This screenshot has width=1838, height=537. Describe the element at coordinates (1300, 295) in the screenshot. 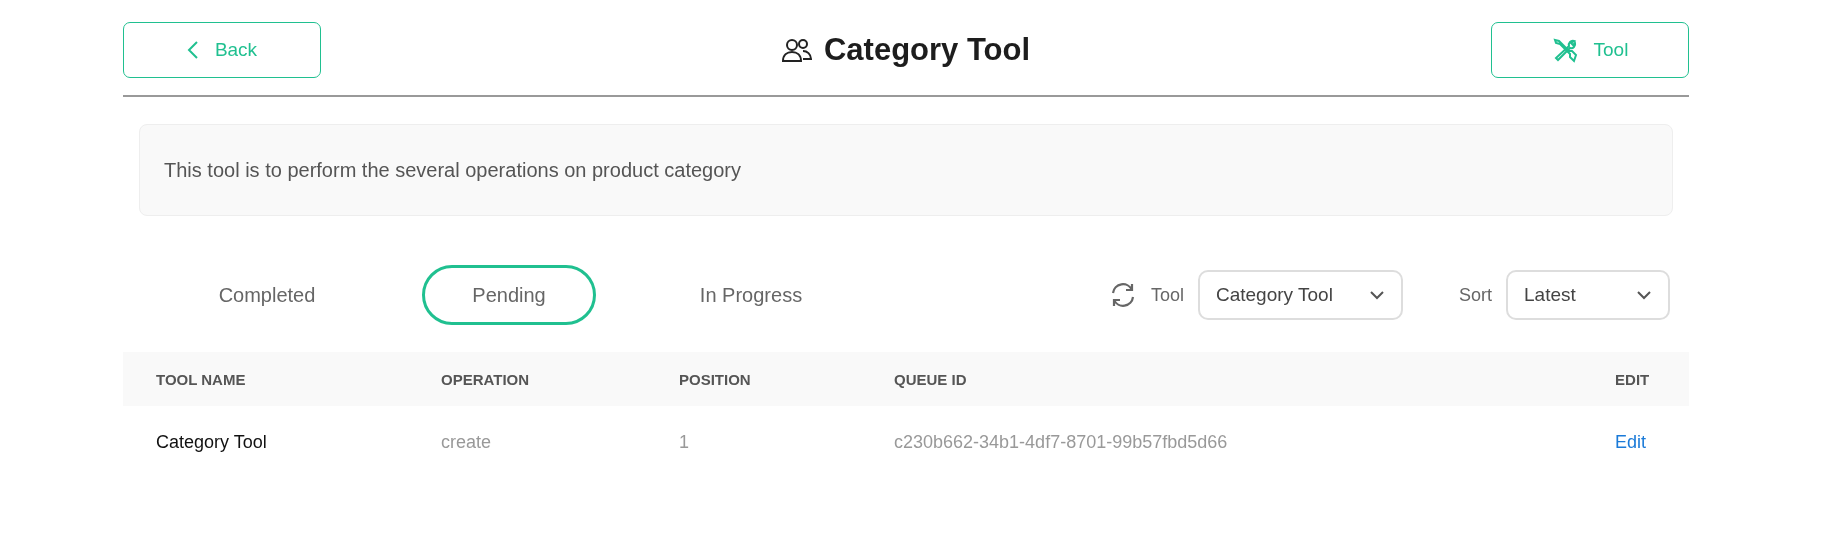

I see `dropdown: Category Tool` at that location.